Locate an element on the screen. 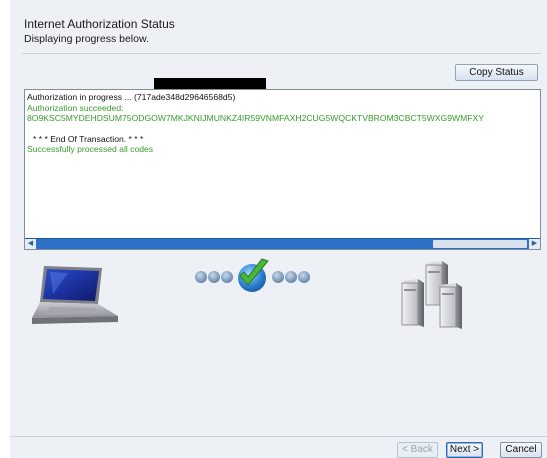  laptop-icon is located at coordinates (75, 295).